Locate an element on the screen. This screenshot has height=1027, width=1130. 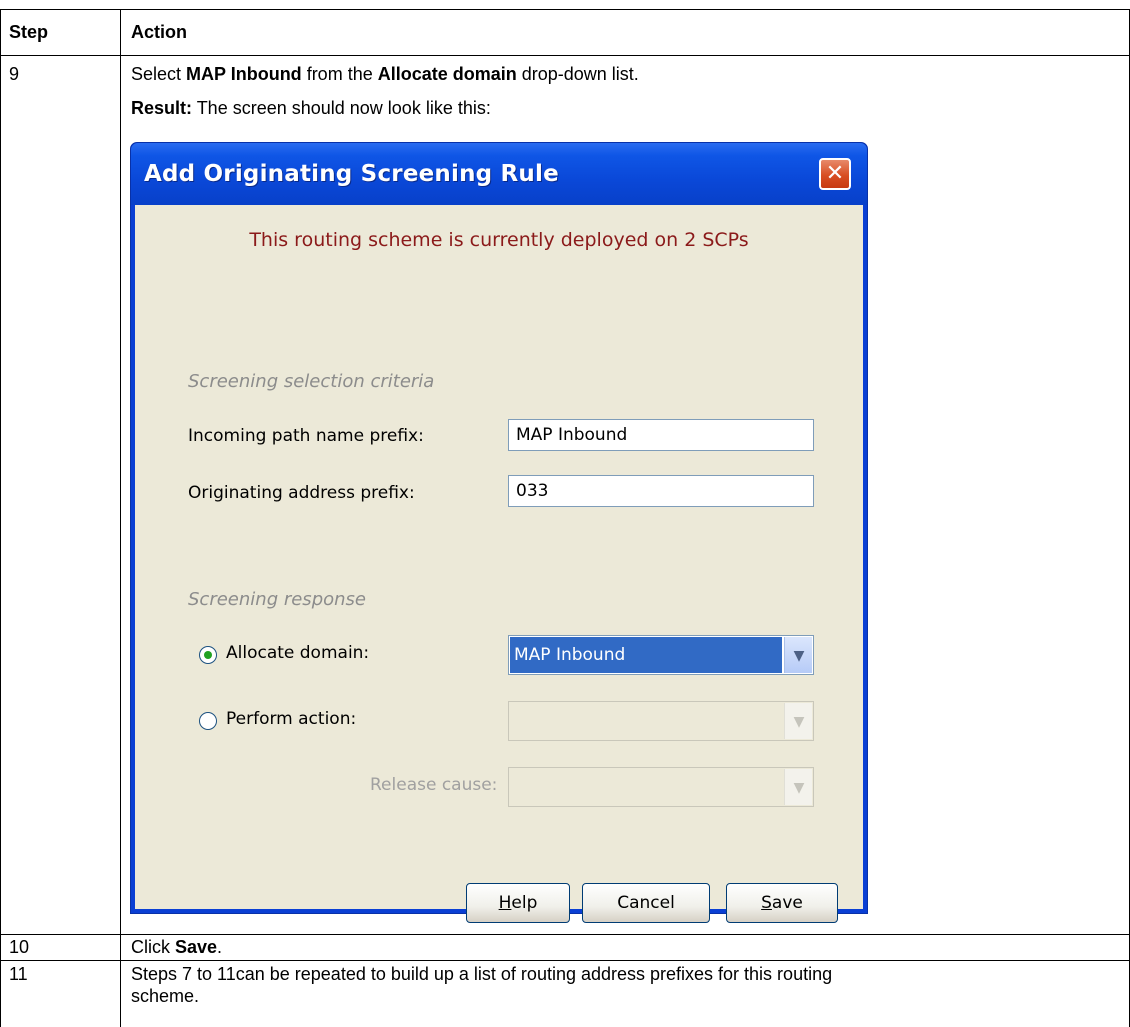
step-number: 11 is located at coordinates (18, 974).